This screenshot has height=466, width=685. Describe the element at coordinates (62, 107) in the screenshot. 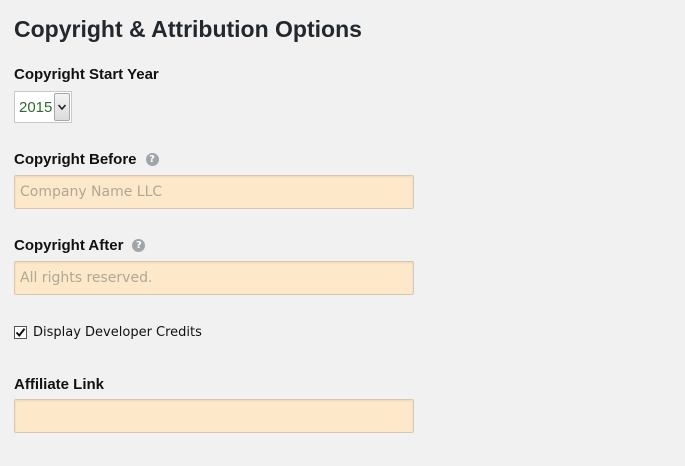

I see `chevron-down-icon` at that location.